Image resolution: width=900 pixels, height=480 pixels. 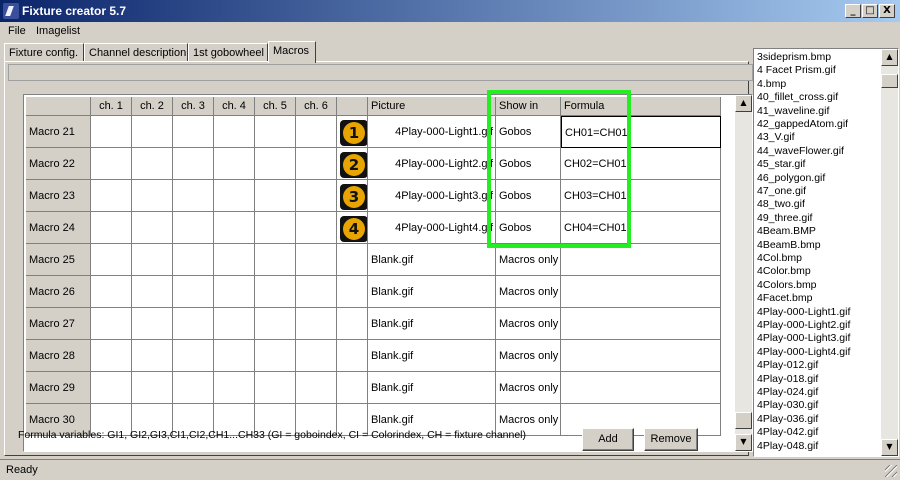 What do you see at coordinates (803, 338) in the screenshot?
I see `imagelist-item: 4Play-000-Light3.gif` at bounding box center [803, 338].